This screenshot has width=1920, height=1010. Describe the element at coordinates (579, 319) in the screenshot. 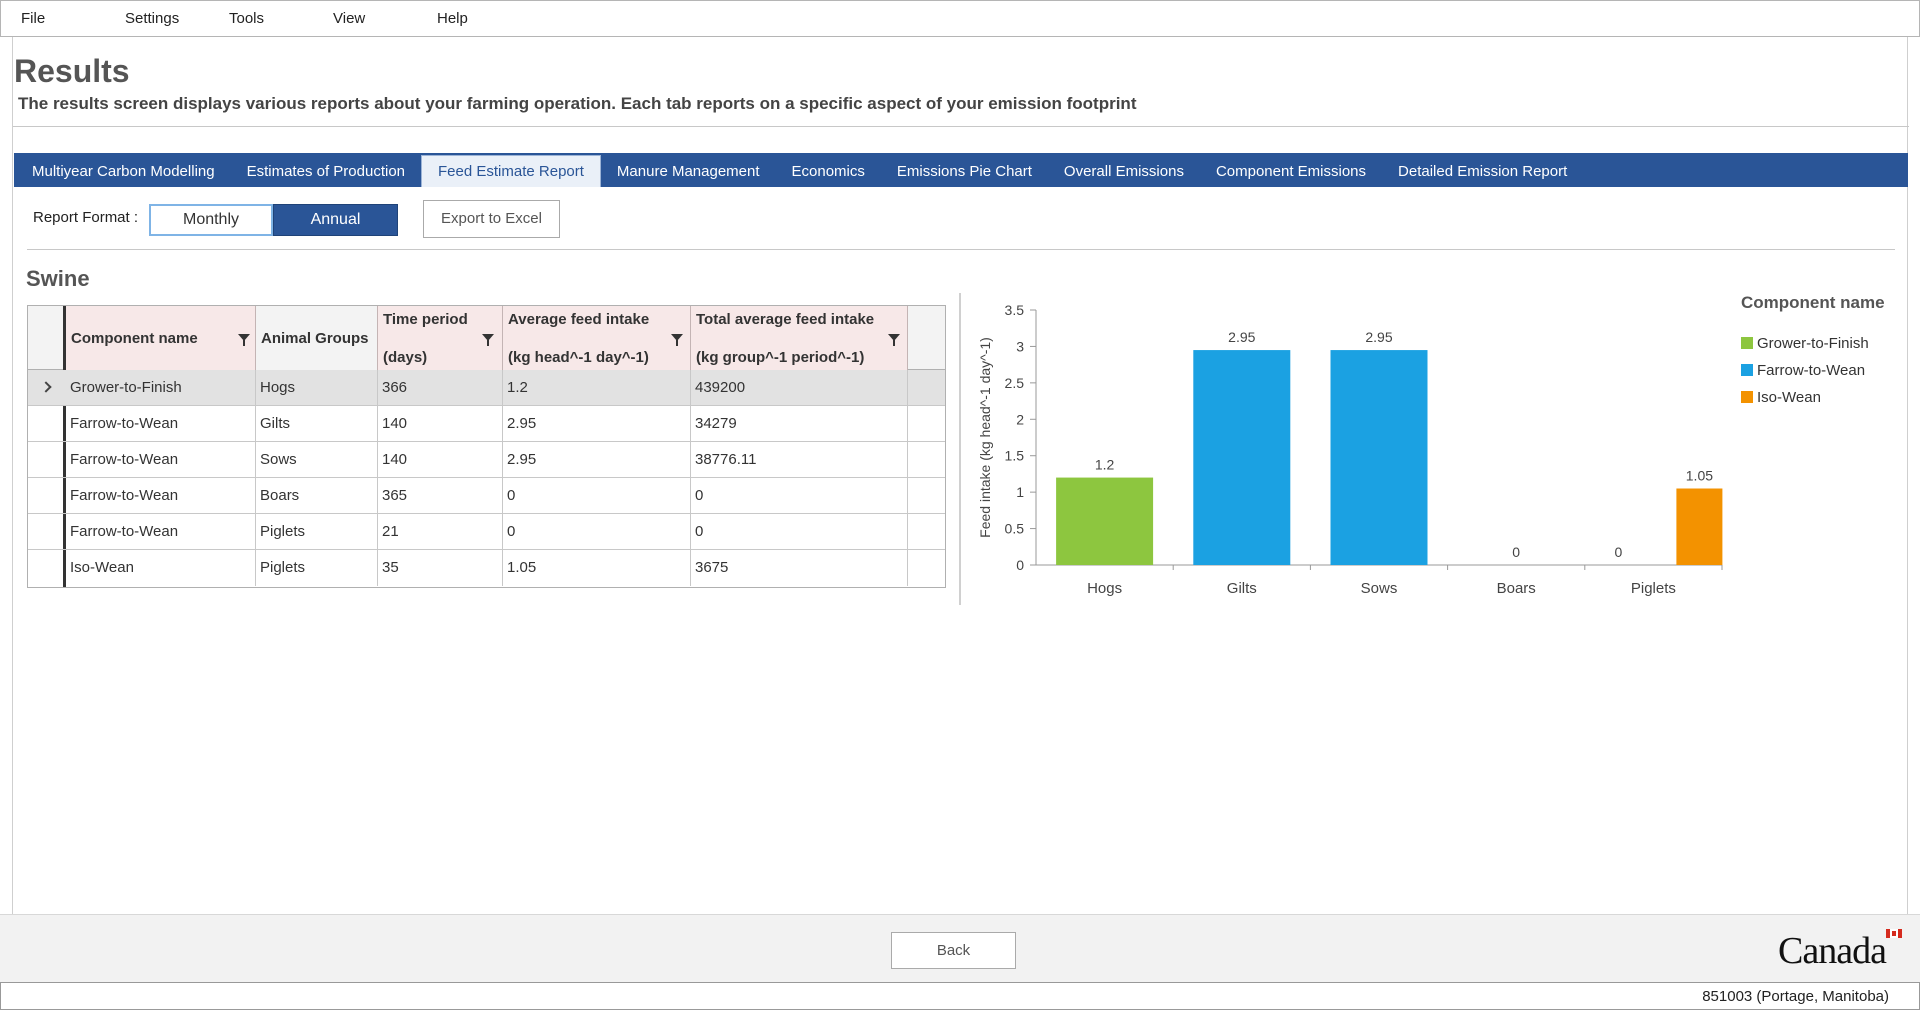

I see `column-header-label: Average feed intake` at that location.